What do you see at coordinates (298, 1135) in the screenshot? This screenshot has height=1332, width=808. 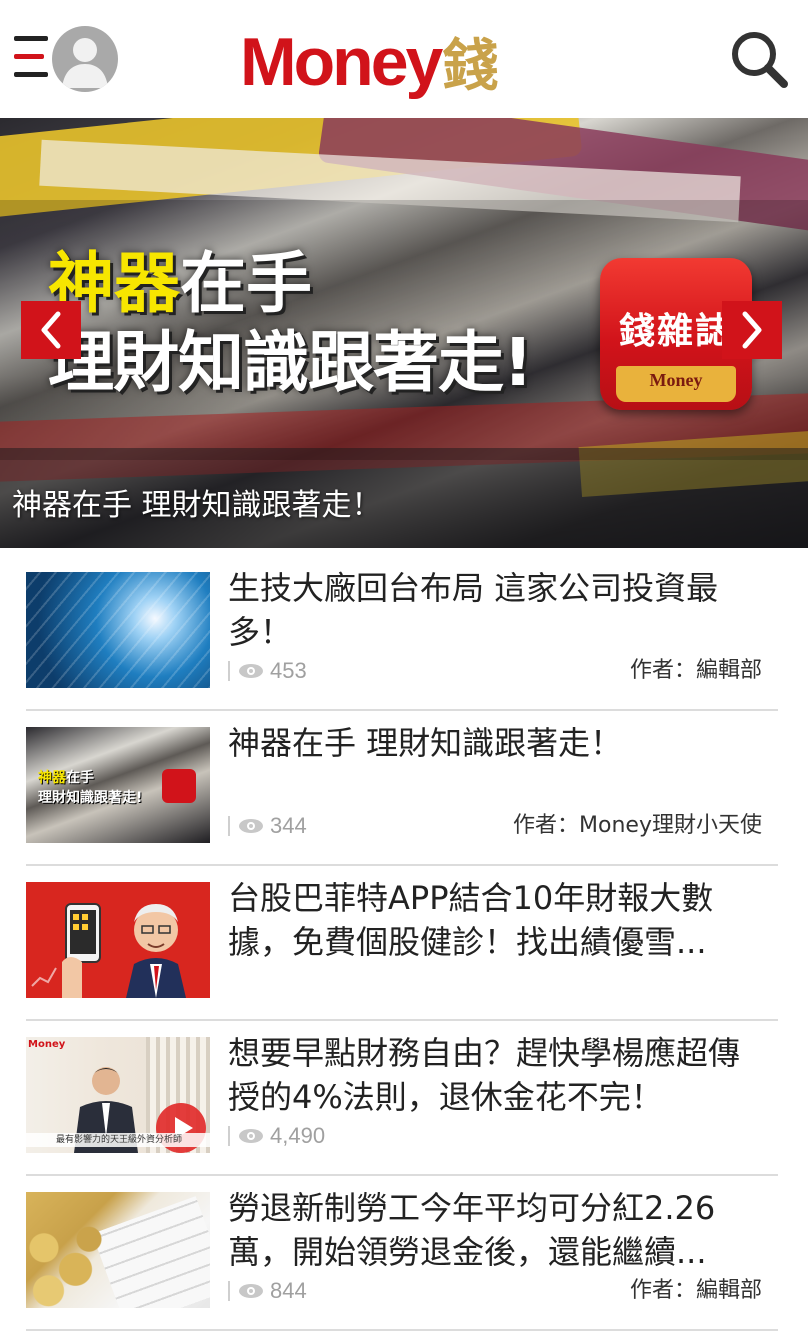 I see `view-count: 4,490` at bounding box center [298, 1135].